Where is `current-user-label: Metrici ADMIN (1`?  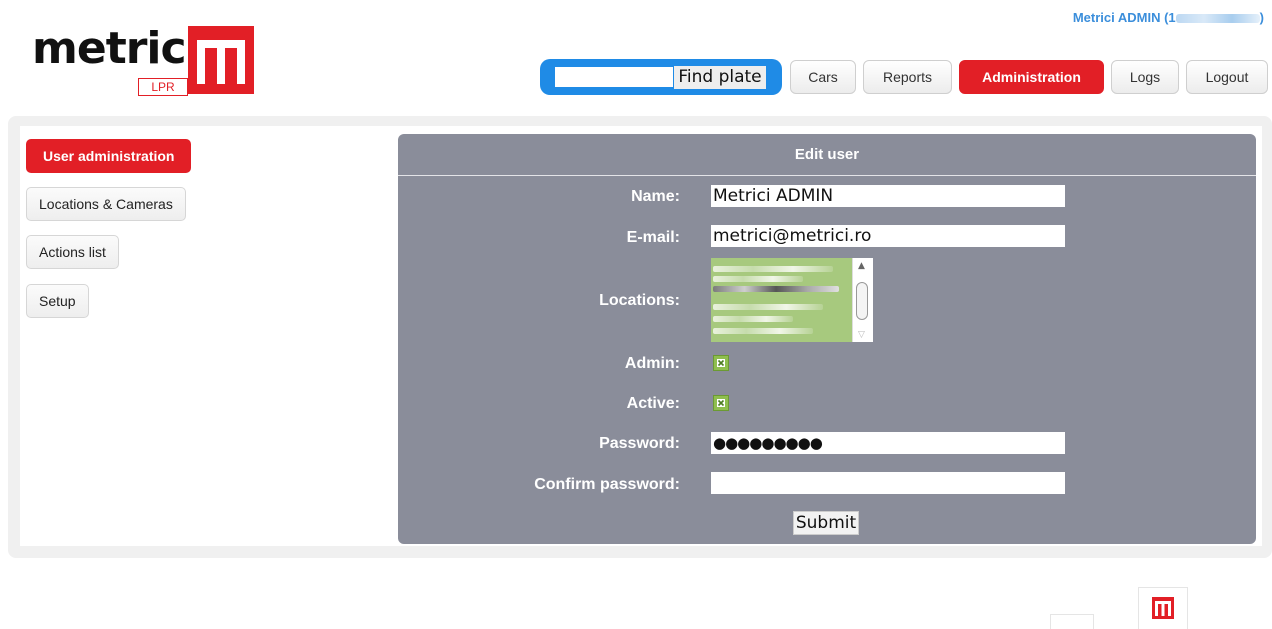 current-user-label: Metrici ADMIN (1 is located at coordinates (1124, 17).